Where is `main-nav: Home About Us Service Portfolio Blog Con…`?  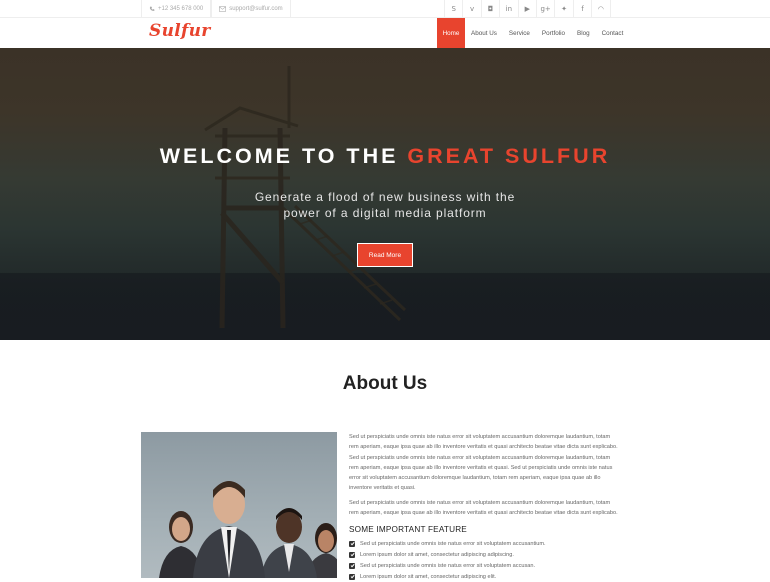
main-nav: Home About Us Service Portfolio Blog Con… is located at coordinates (533, 33).